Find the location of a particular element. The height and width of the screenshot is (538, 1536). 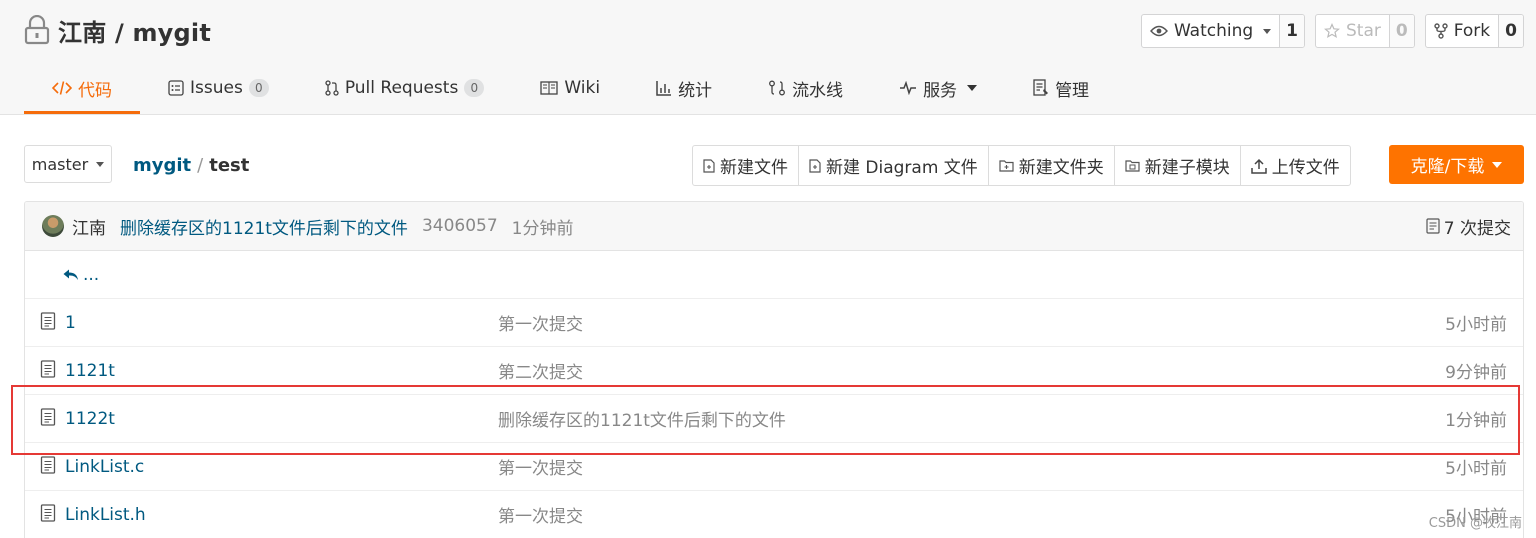

tab-pipeline: 流水线 is located at coordinates (805, 88).